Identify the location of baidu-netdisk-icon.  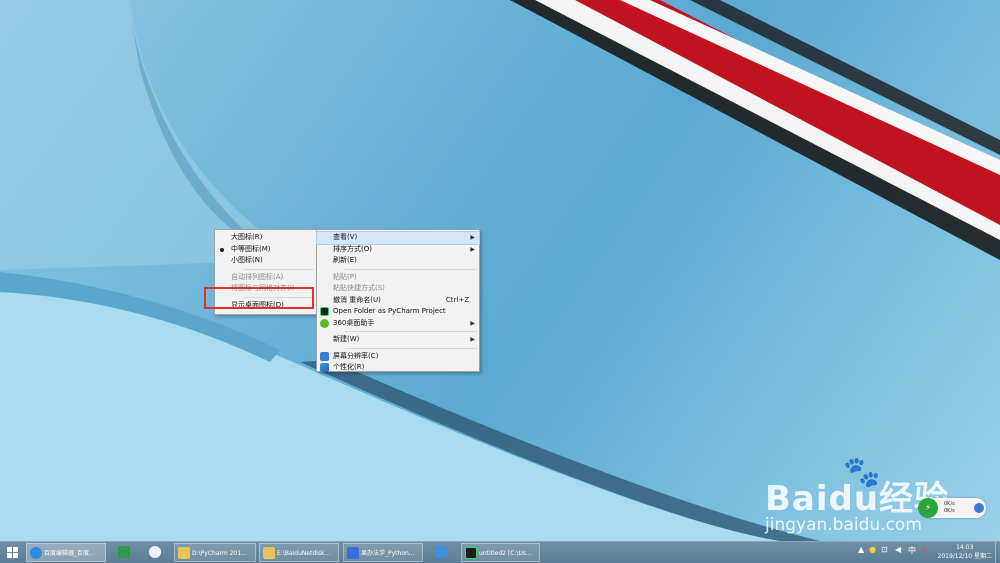
(155, 552).